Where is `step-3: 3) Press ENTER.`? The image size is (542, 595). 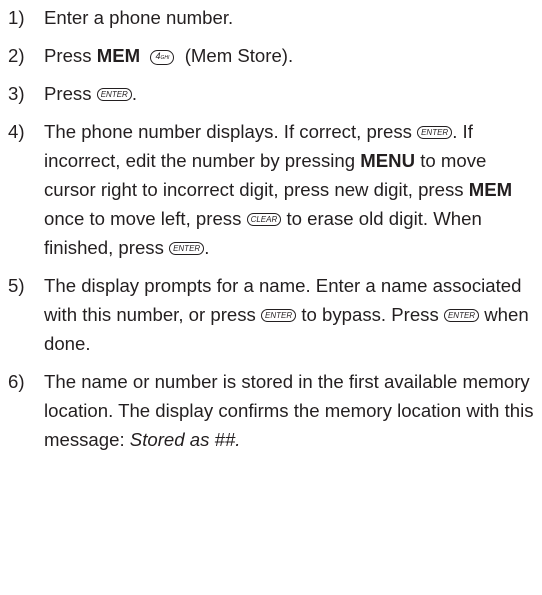
step-3: 3) Press ENTER. is located at coordinates (275, 93).